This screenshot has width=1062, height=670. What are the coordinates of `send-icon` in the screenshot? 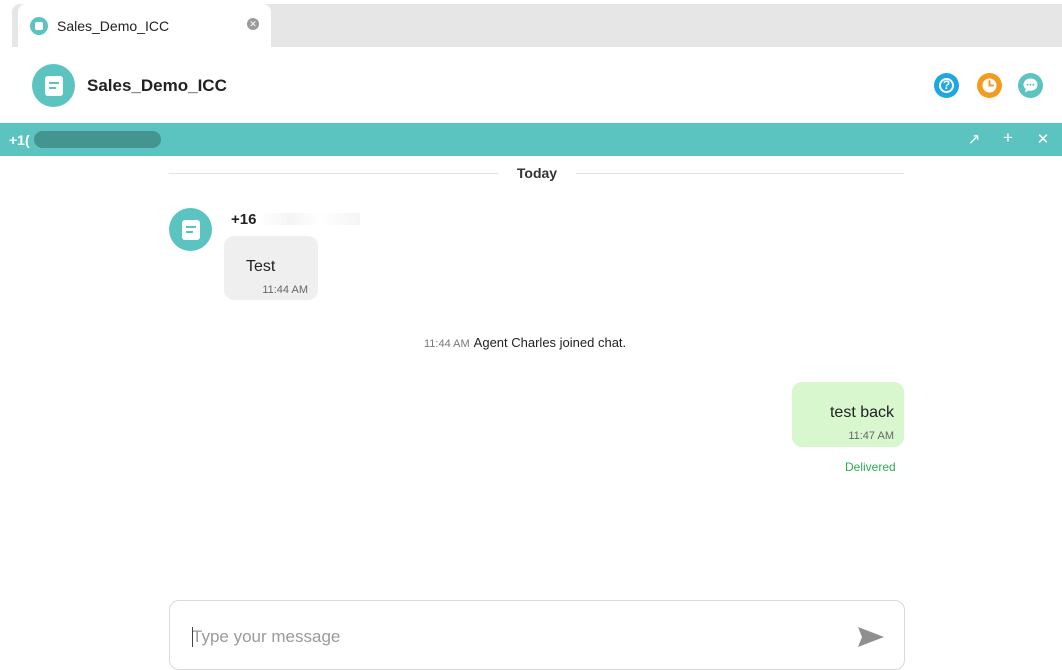 It's located at (871, 637).